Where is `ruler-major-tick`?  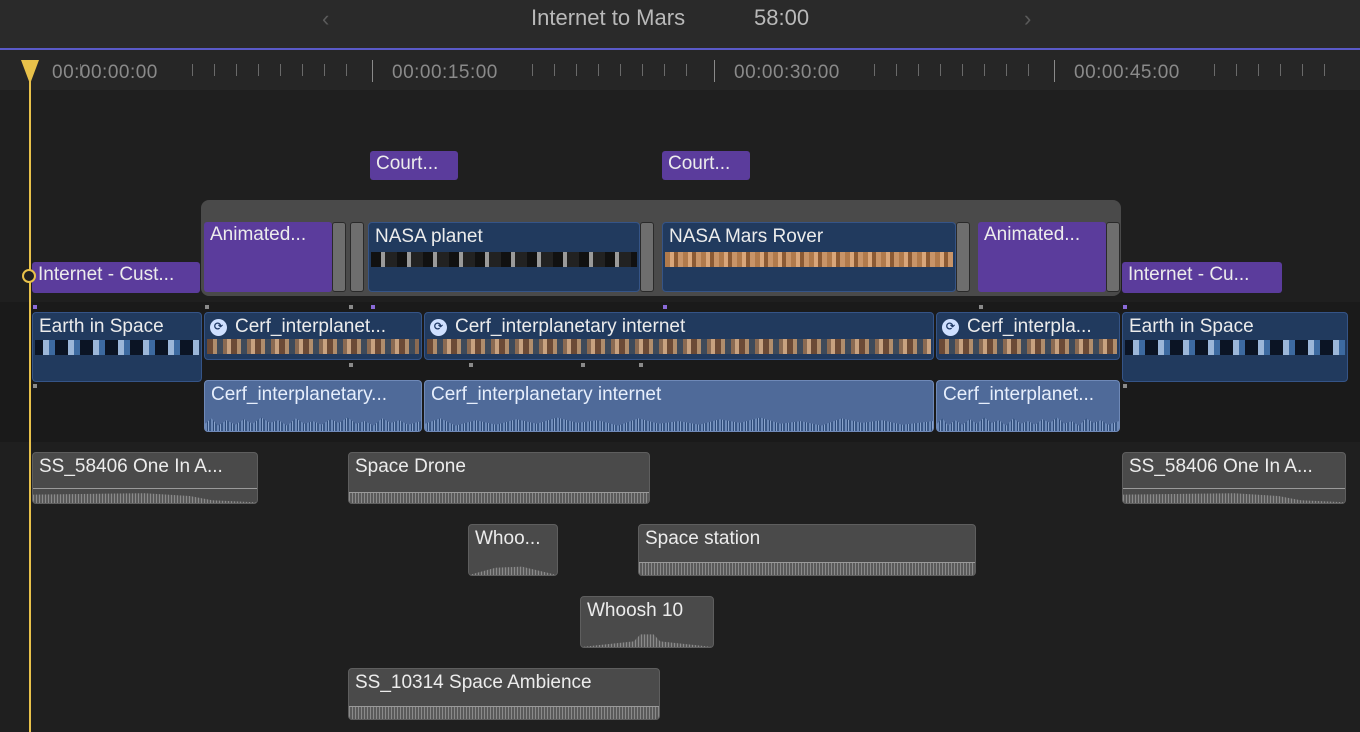 ruler-major-tick is located at coordinates (714, 71).